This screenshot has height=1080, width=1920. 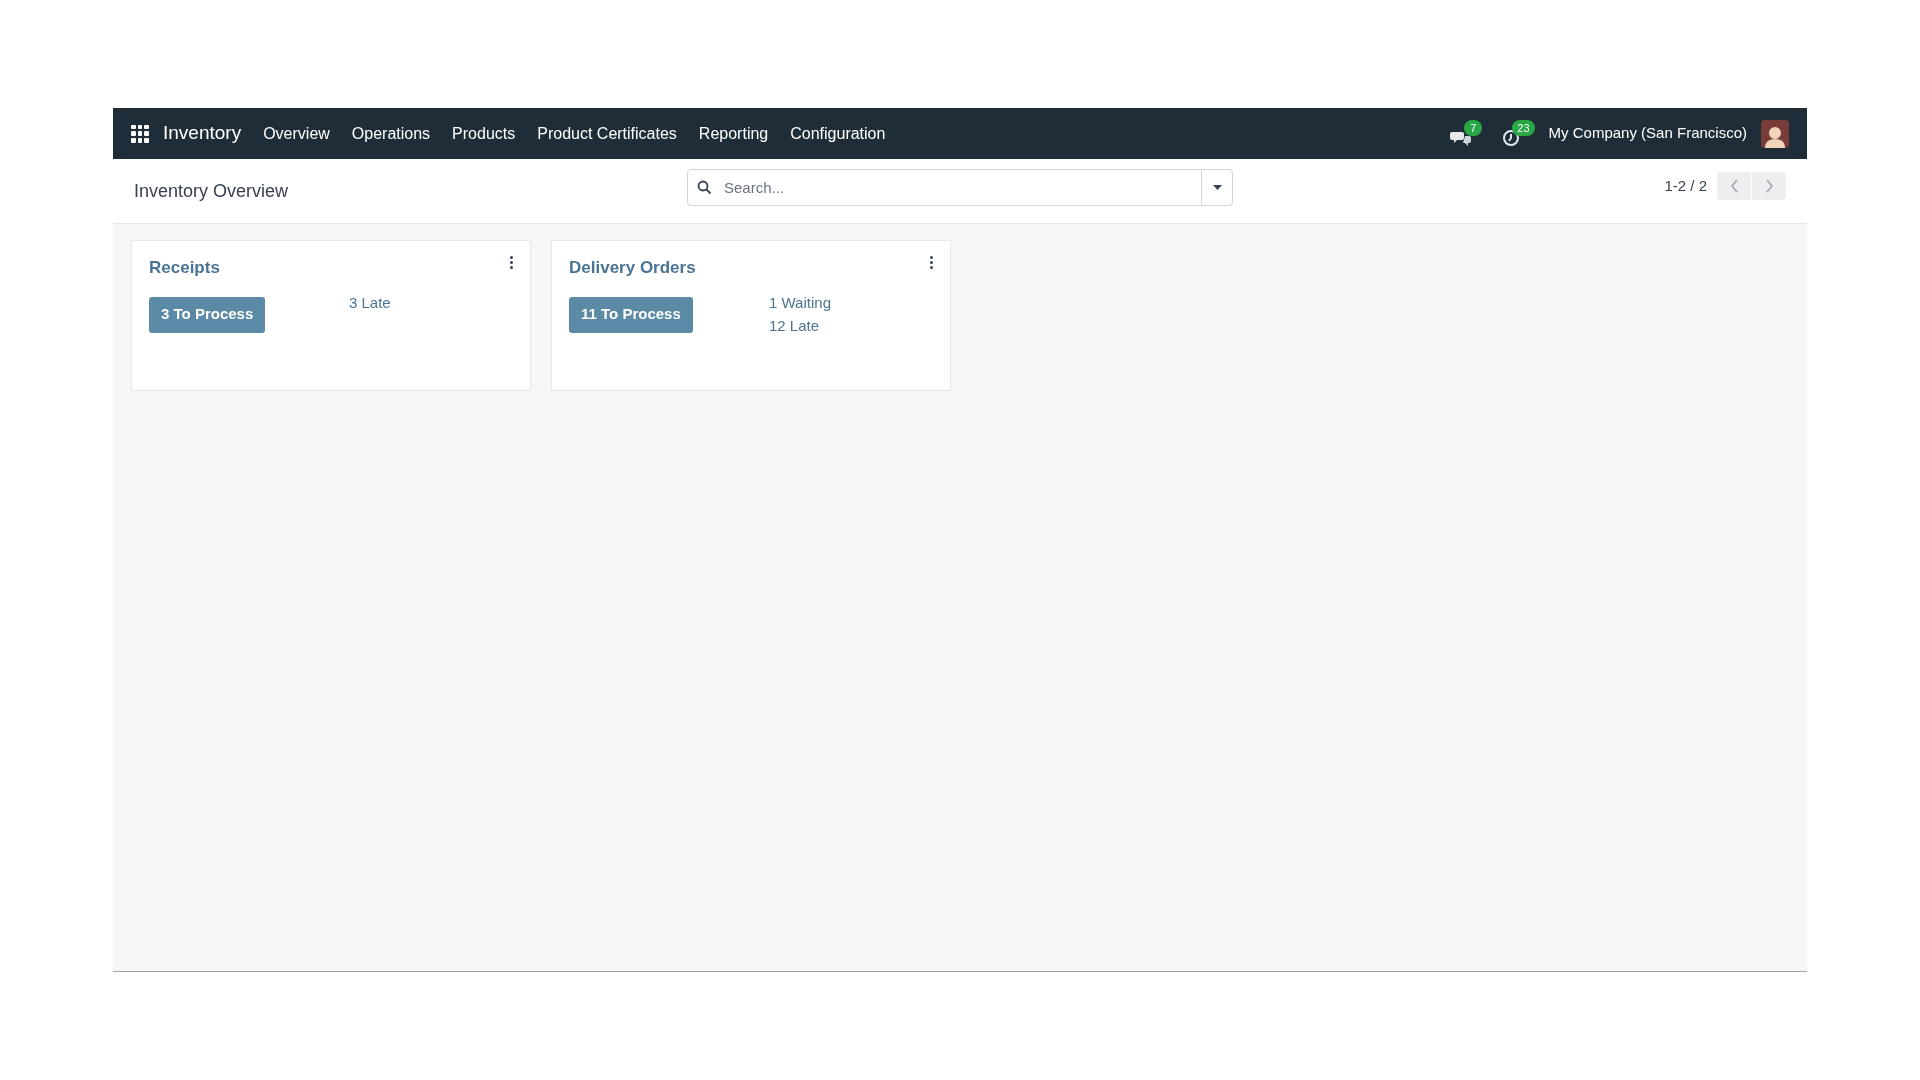 I want to click on card-title: Delivery Orders, so click(x=751, y=268).